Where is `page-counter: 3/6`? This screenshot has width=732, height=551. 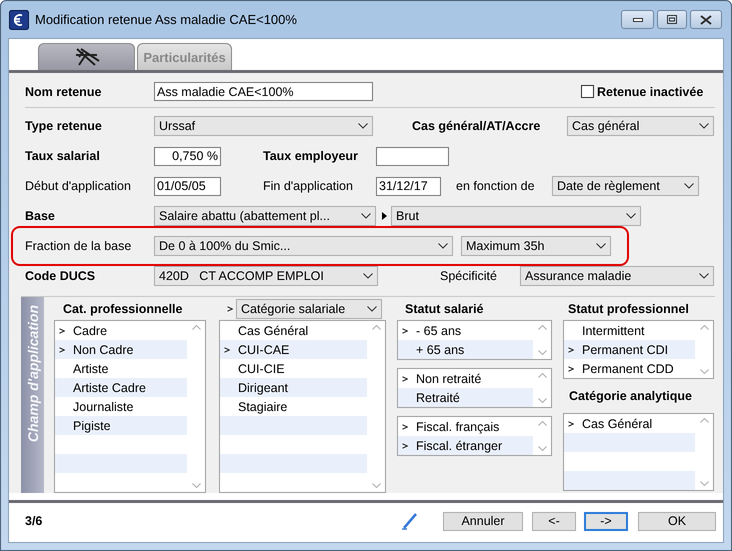
page-counter: 3/6 is located at coordinates (33, 521).